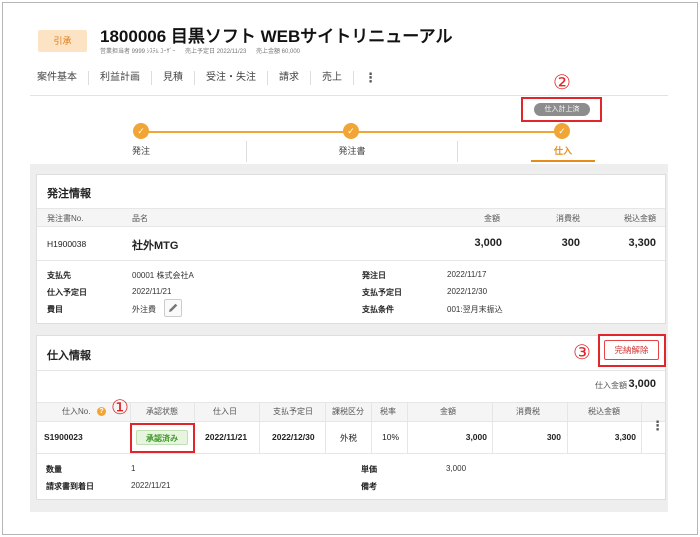  What do you see at coordinates (293, 437) in the screenshot?
I see `payment-date: 2022/12/30` at bounding box center [293, 437].